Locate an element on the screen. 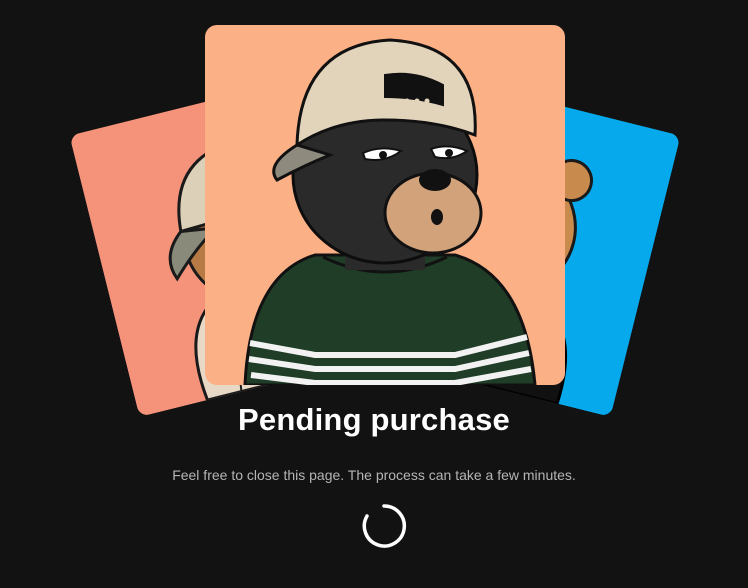  page-title: Pending purchase is located at coordinates (374, 419).